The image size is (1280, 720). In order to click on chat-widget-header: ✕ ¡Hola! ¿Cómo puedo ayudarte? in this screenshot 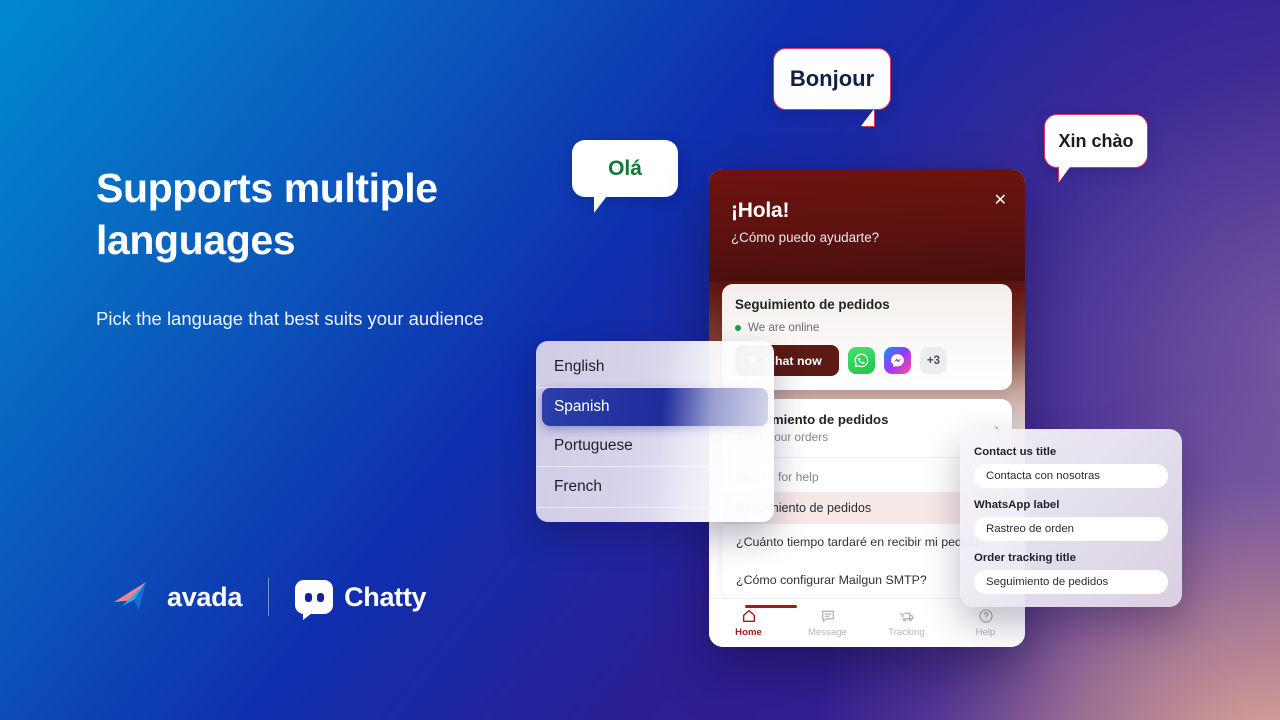, I will do `click(867, 225)`.